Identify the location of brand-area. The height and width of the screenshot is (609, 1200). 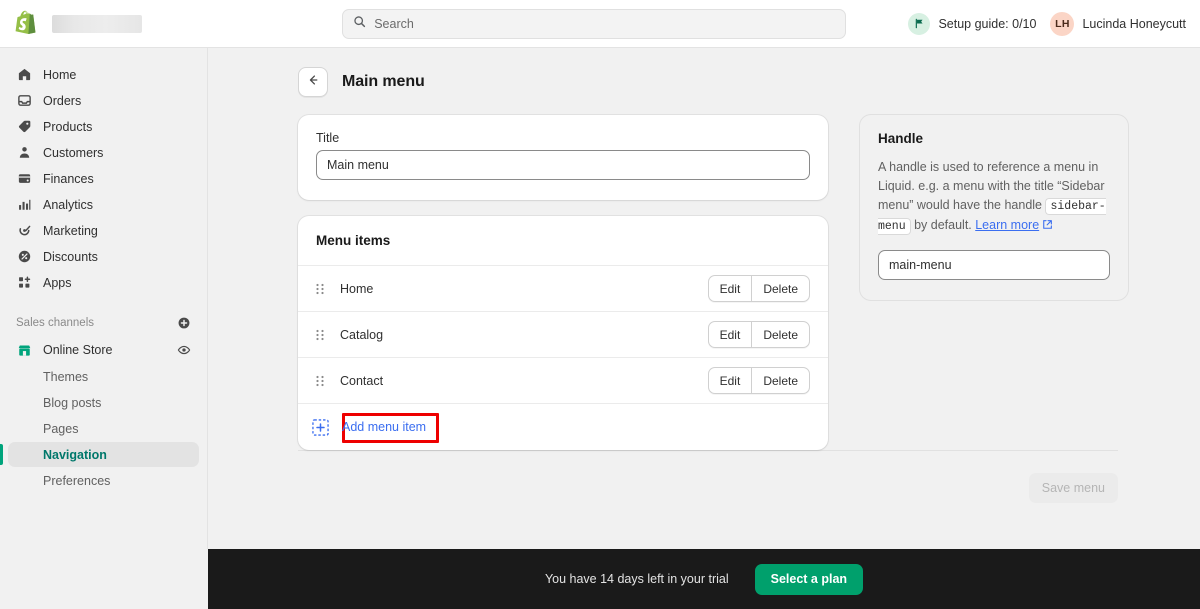
(140, 23).